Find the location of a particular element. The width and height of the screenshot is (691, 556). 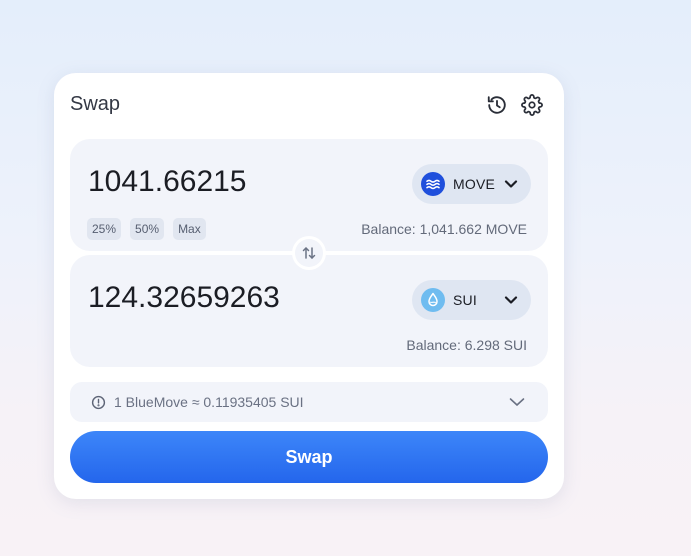

from-token-panel: MOVE 25% 50% Max Balance: 1,041.662 MOVE is located at coordinates (309, 195).